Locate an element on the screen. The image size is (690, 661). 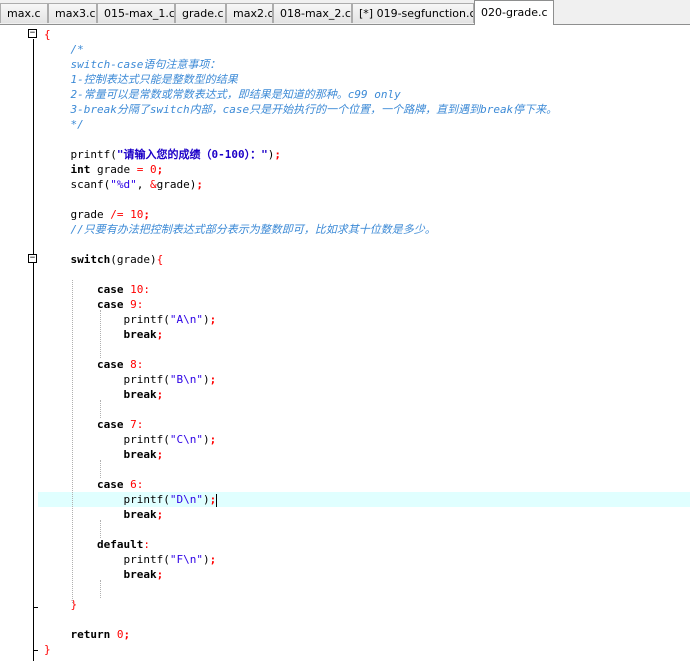
code-line: 28 break; is located at coordinates (345, 394).